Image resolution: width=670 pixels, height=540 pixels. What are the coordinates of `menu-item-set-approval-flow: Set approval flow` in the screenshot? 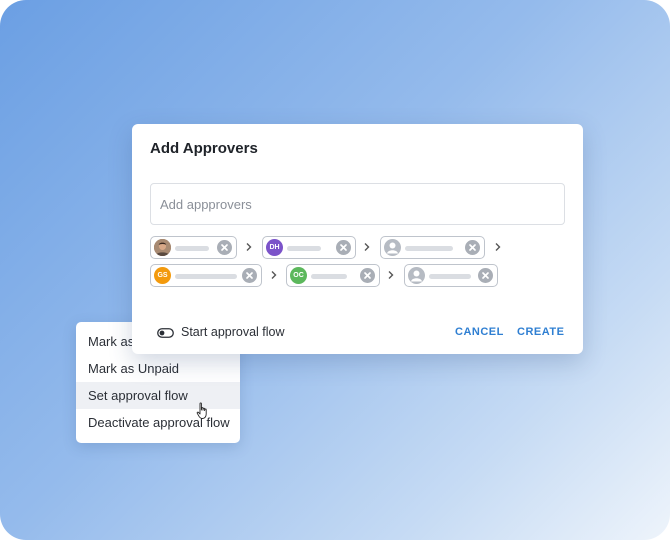 It's located at (158, 395).